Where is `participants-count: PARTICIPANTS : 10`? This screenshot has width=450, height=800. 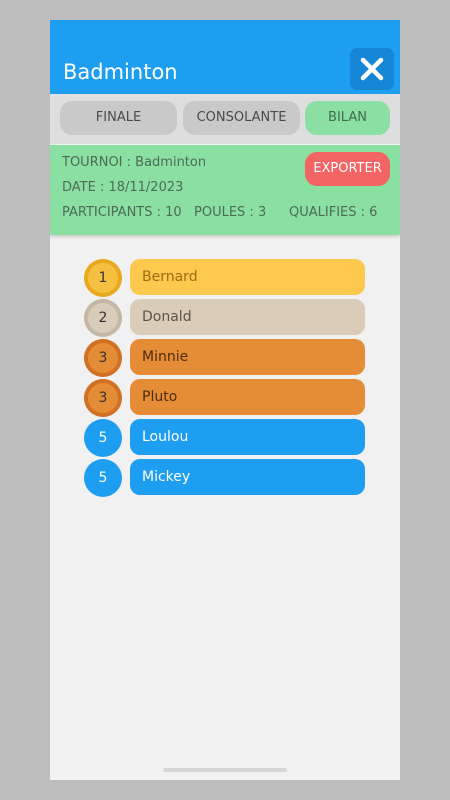
participants-count: PARTICIPANTS : 10 is located at coordinates (122, 212).